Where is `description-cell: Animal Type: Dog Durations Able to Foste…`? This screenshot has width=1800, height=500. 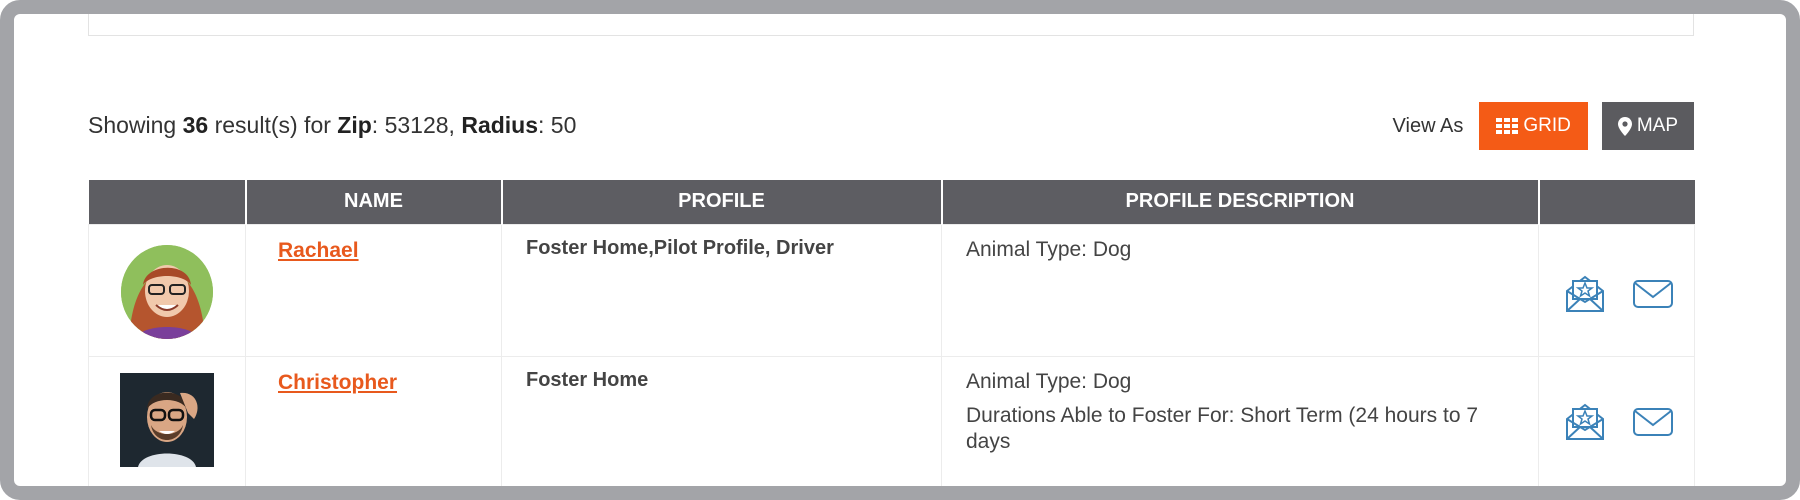 description-cell: Animal Type: Dog Durations Able to Foste… is located at coordinates (1240, 420).